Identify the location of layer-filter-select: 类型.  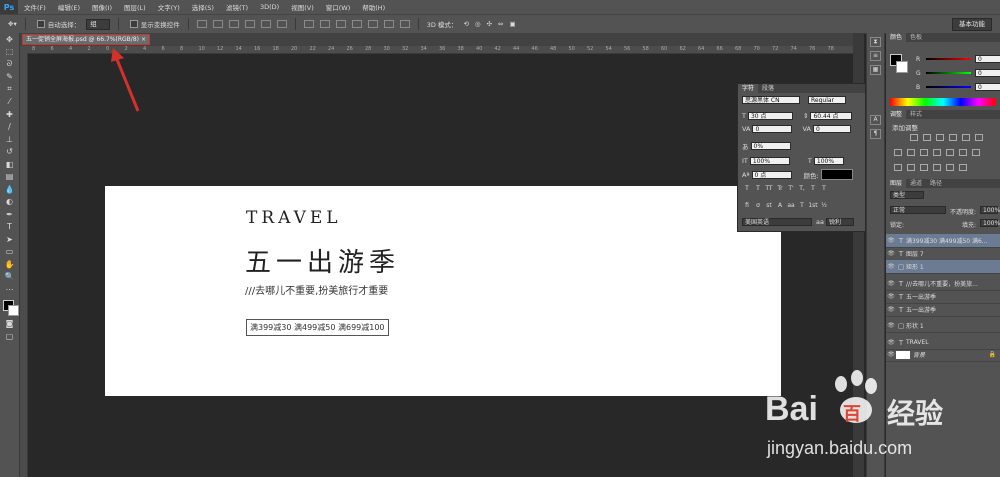
(907, 195).